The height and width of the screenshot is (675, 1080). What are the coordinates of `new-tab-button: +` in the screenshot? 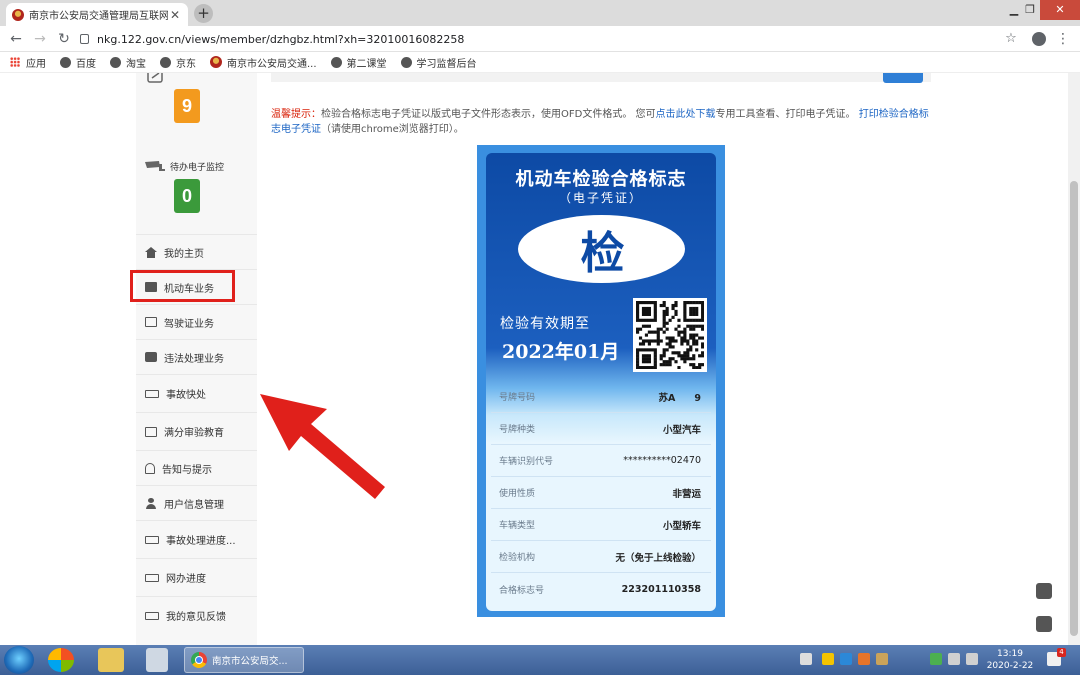 It's located at (203, 13).